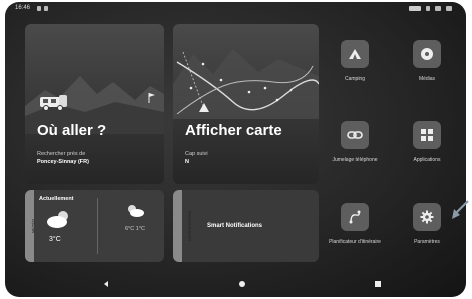  Describe the element at coordinates (97, 226) in the screenshot. I see `weather-divider` at that location.